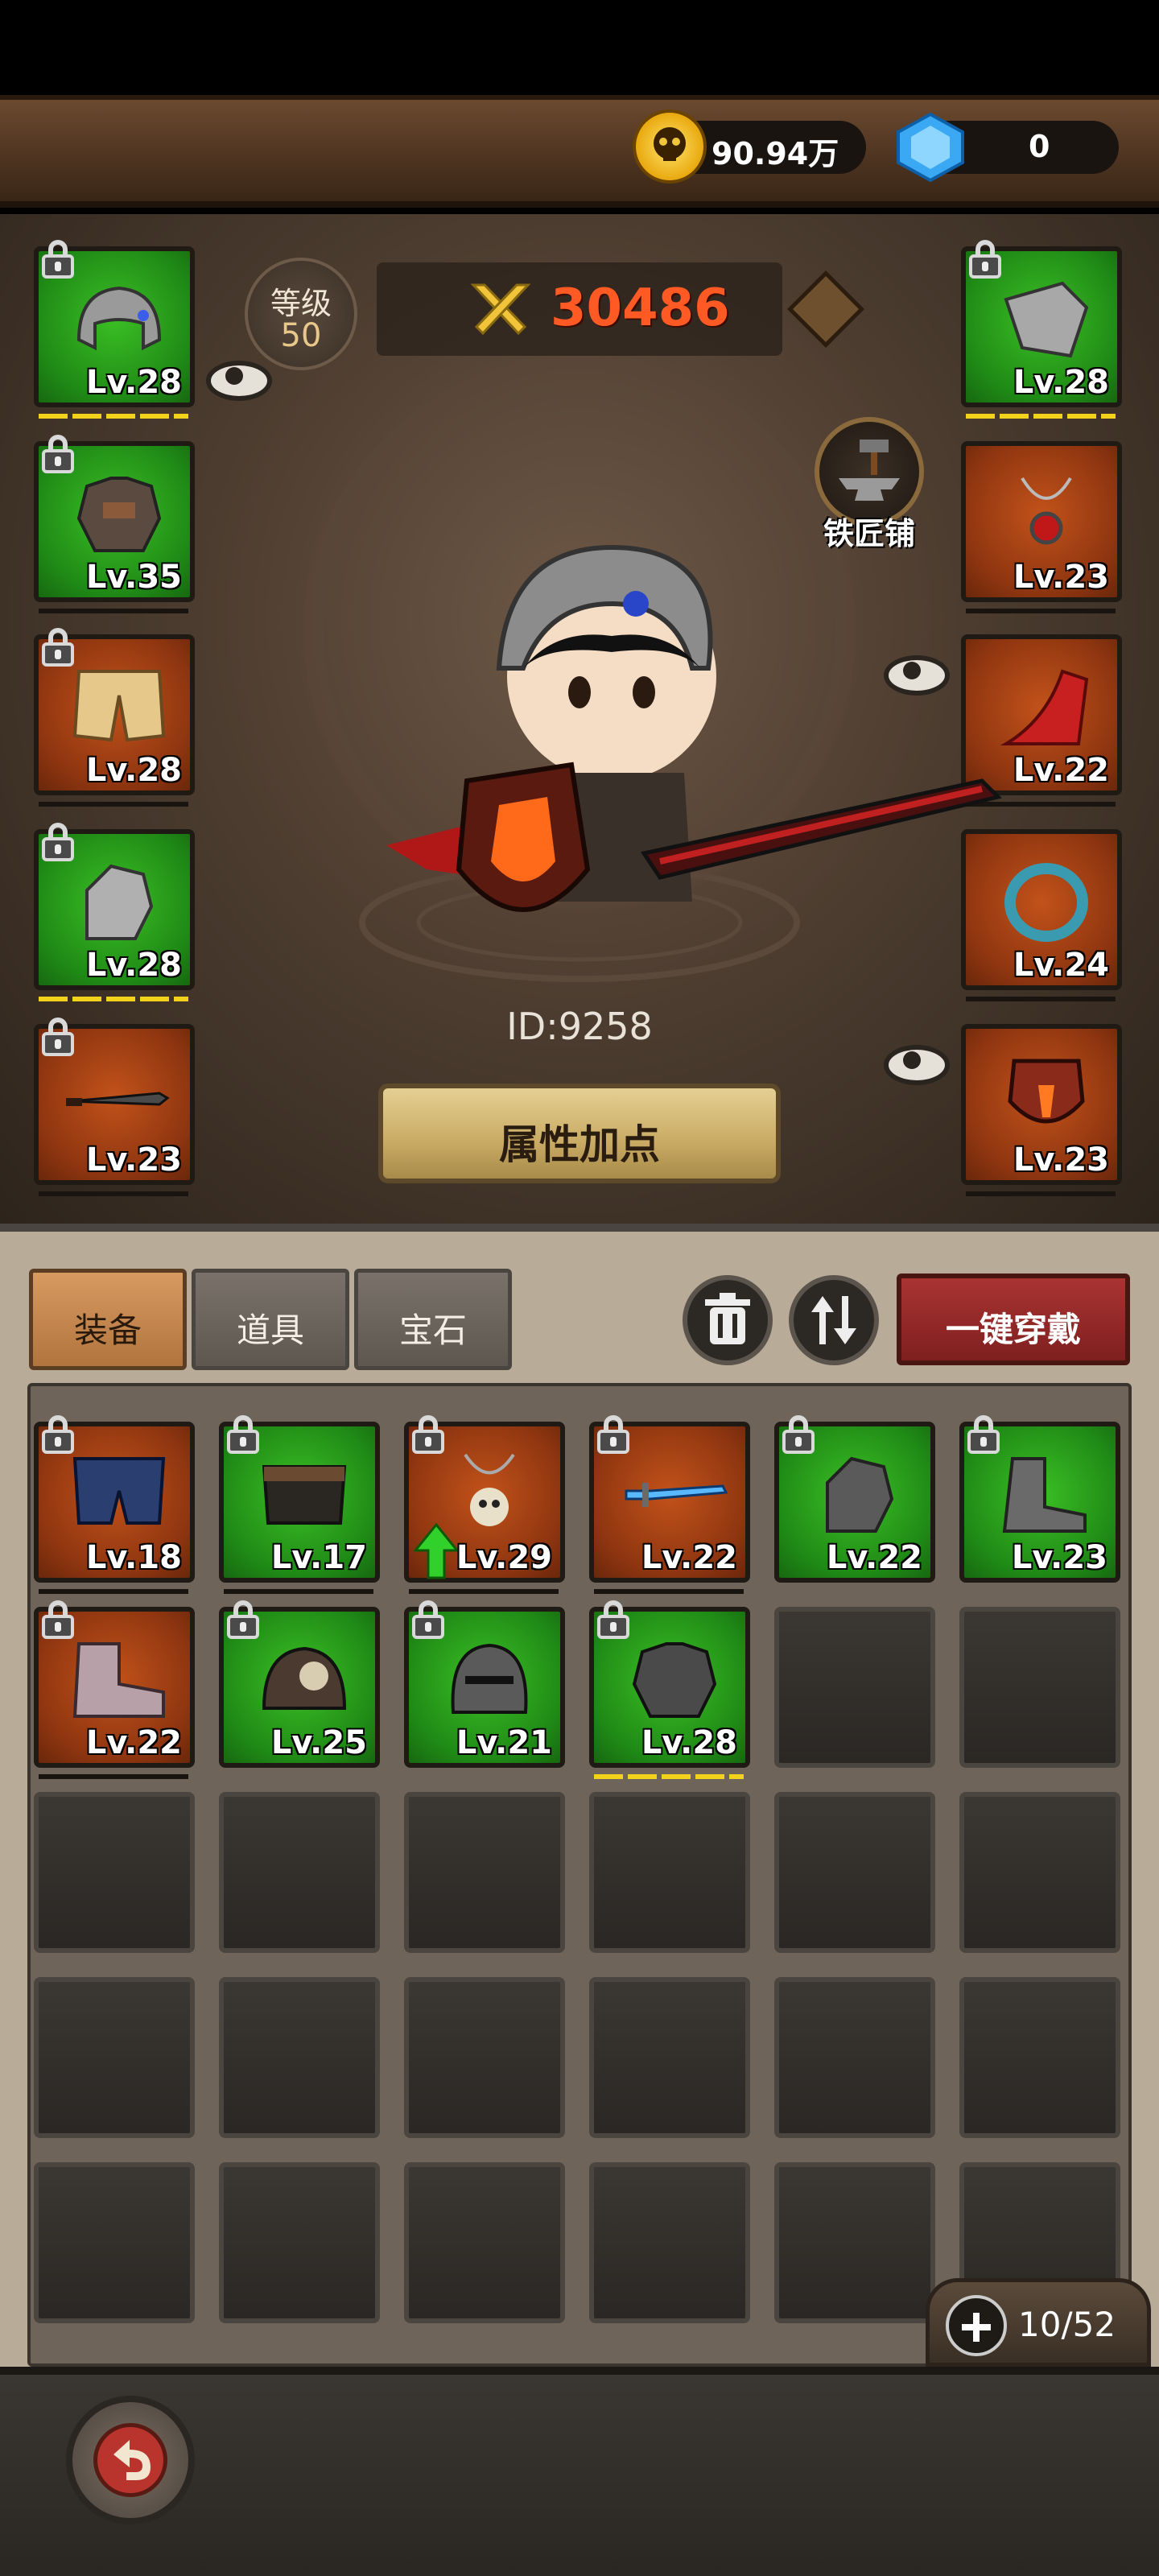 The image size is (1159, 2576). What do you see at coordinates (119, 318) in the screenshot?
I see `helmet-icon` at bounding box center [119, 318].